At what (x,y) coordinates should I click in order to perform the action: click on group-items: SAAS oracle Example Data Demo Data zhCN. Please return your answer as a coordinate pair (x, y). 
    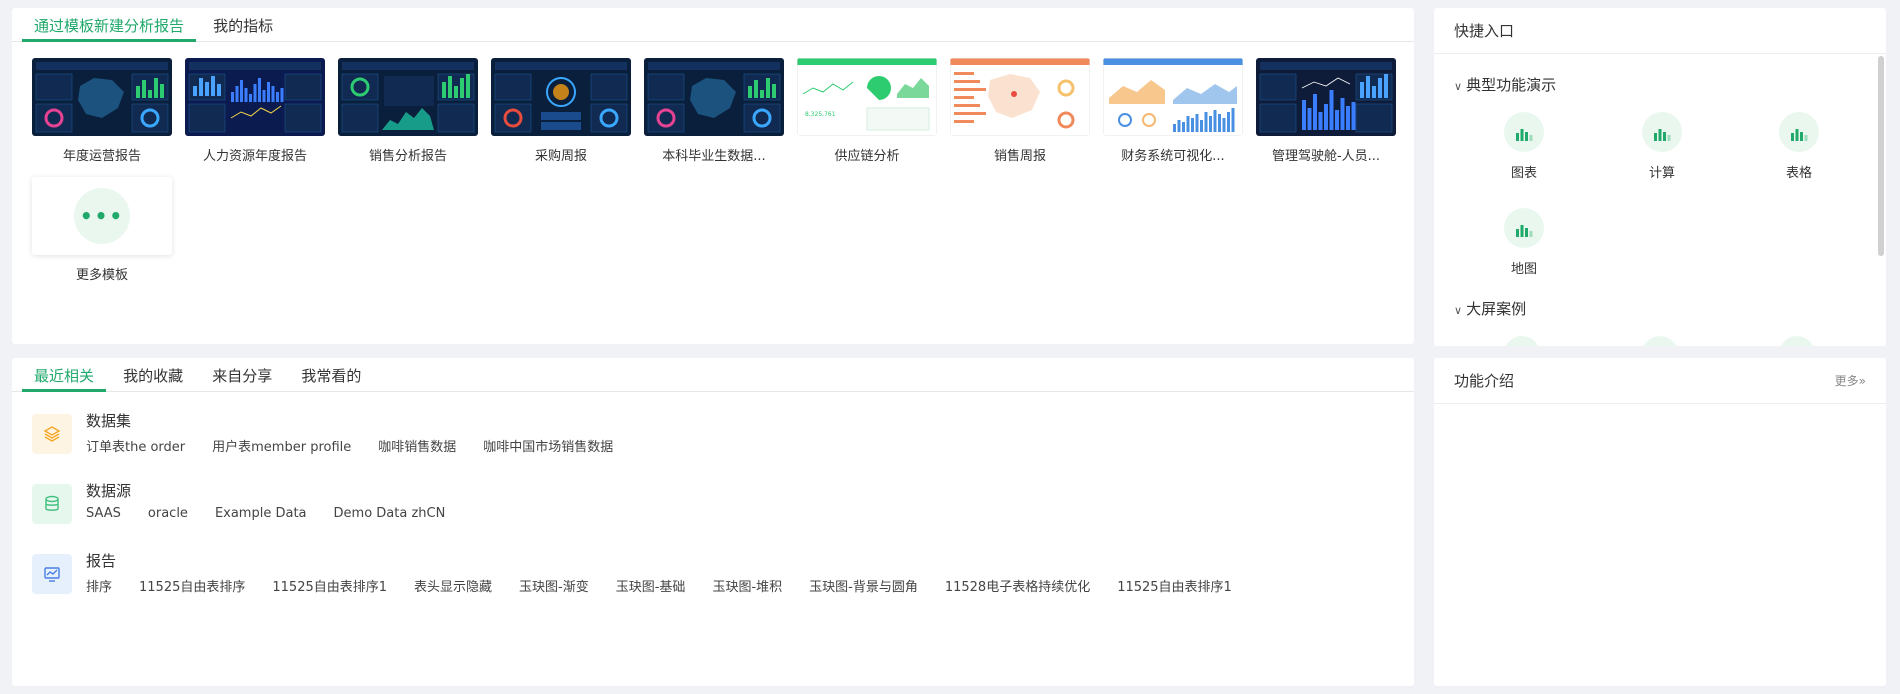
    Looking at the image, I should click on (279, 513).